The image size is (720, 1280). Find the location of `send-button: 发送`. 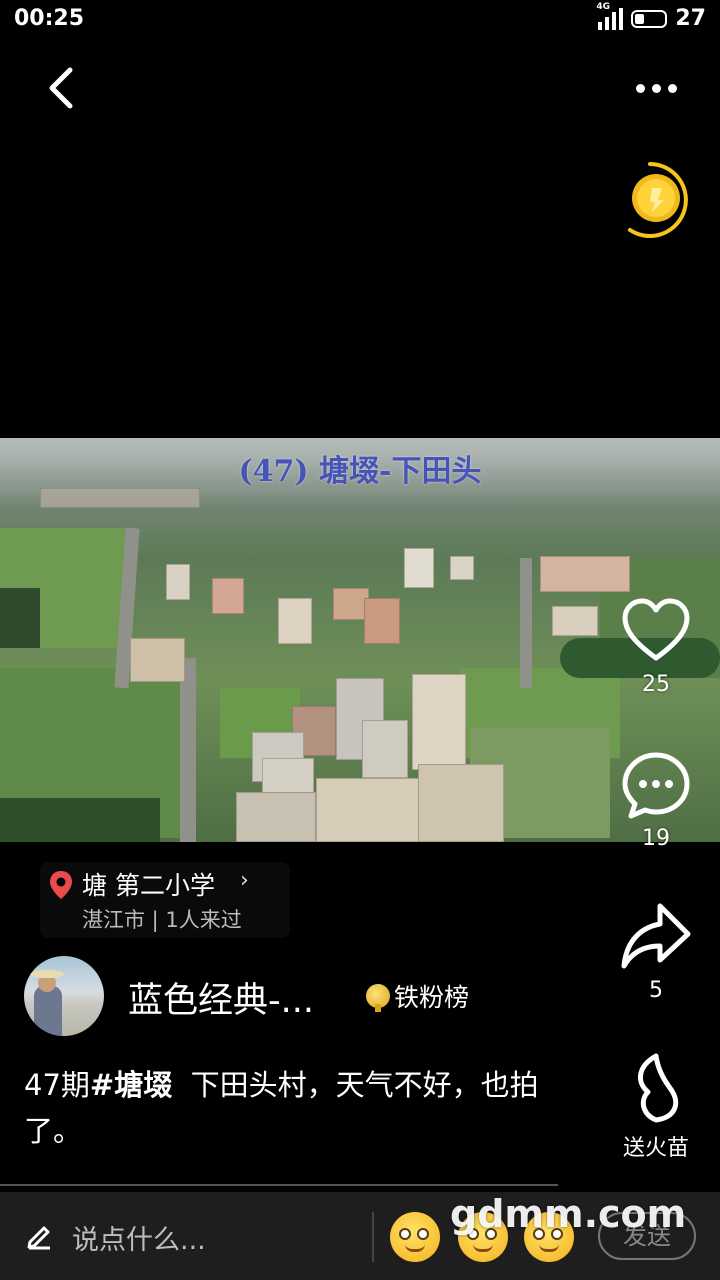

send-button: 发送 is located at coordinates (647, 1236).